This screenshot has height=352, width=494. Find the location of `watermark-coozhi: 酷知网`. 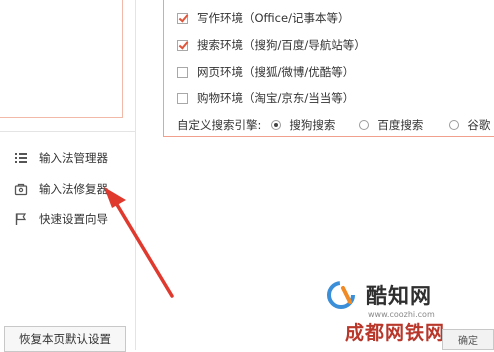

watermark-coozhi: 酷知网 is located at coordinates (379, 295).